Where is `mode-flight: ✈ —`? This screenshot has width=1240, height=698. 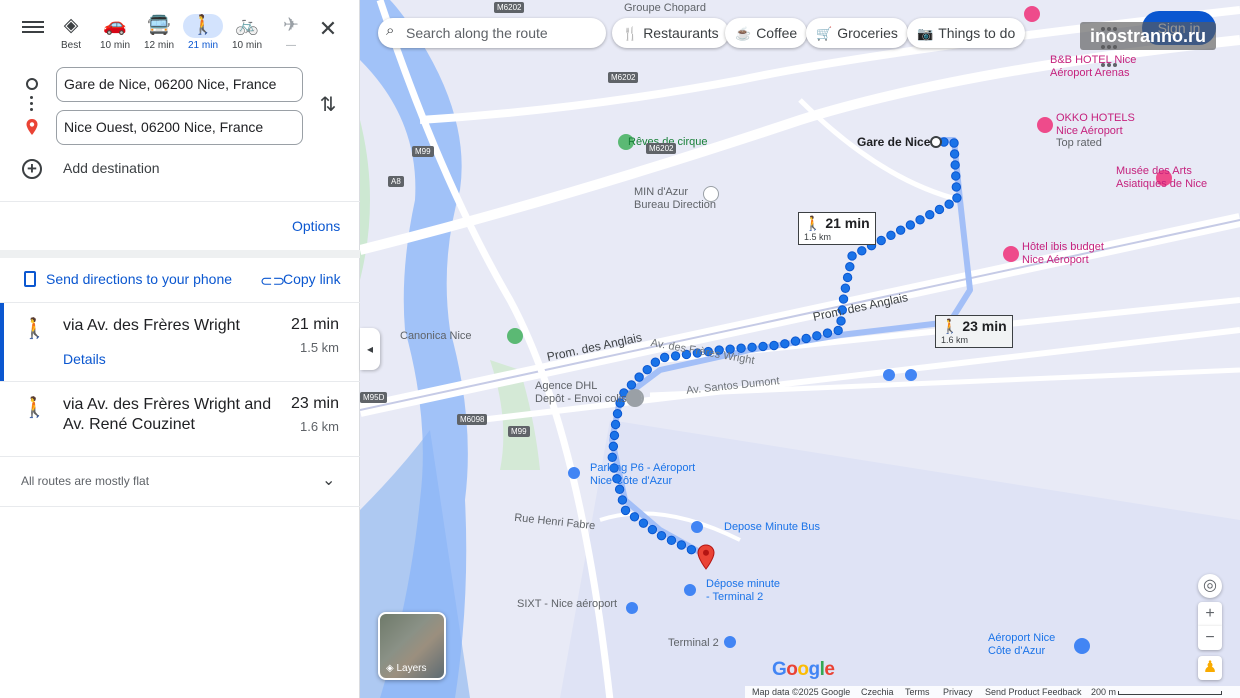 mode-flight: ✈ — is located at coordinates (291, 36).